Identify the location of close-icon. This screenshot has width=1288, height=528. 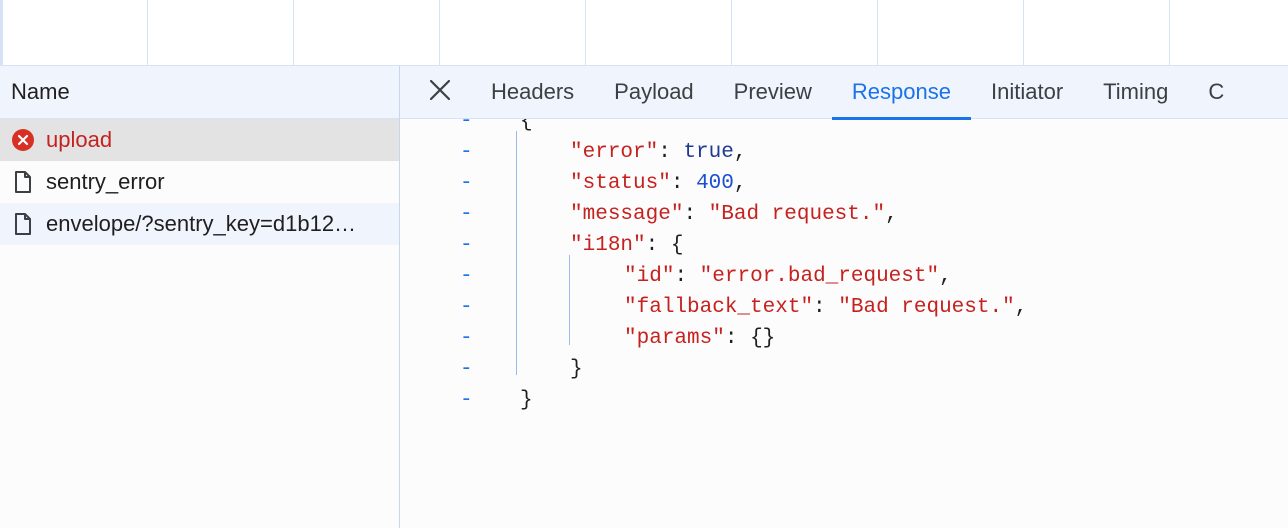
(440, 92).